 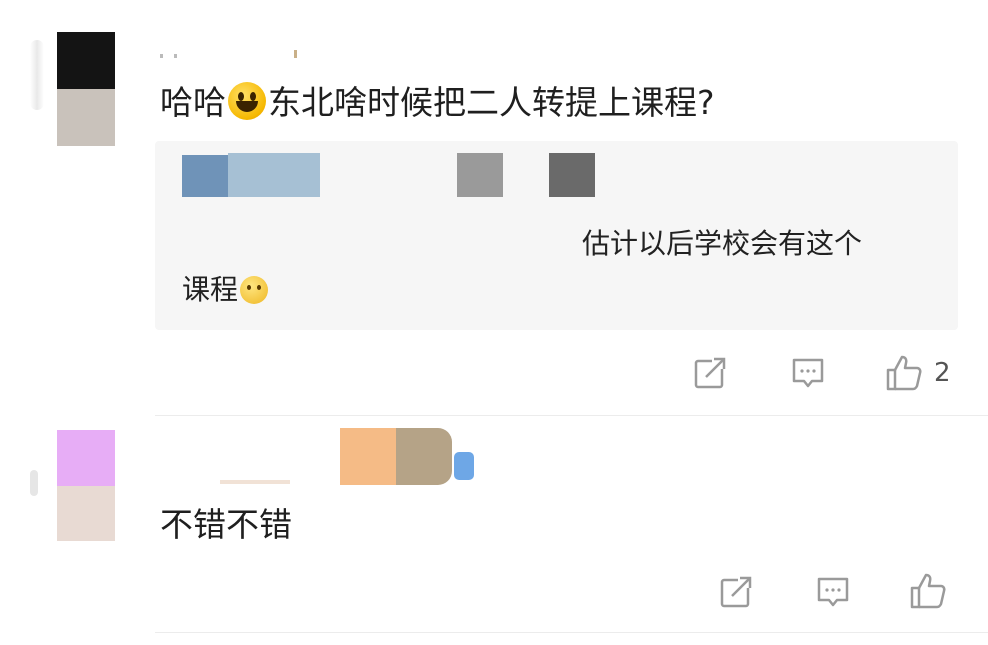 What do you see at coordinates (722, 243) in the screenshot?
I see `quote-text-line1: 估计以后学校会有这个` at bounding box center [722, 243].